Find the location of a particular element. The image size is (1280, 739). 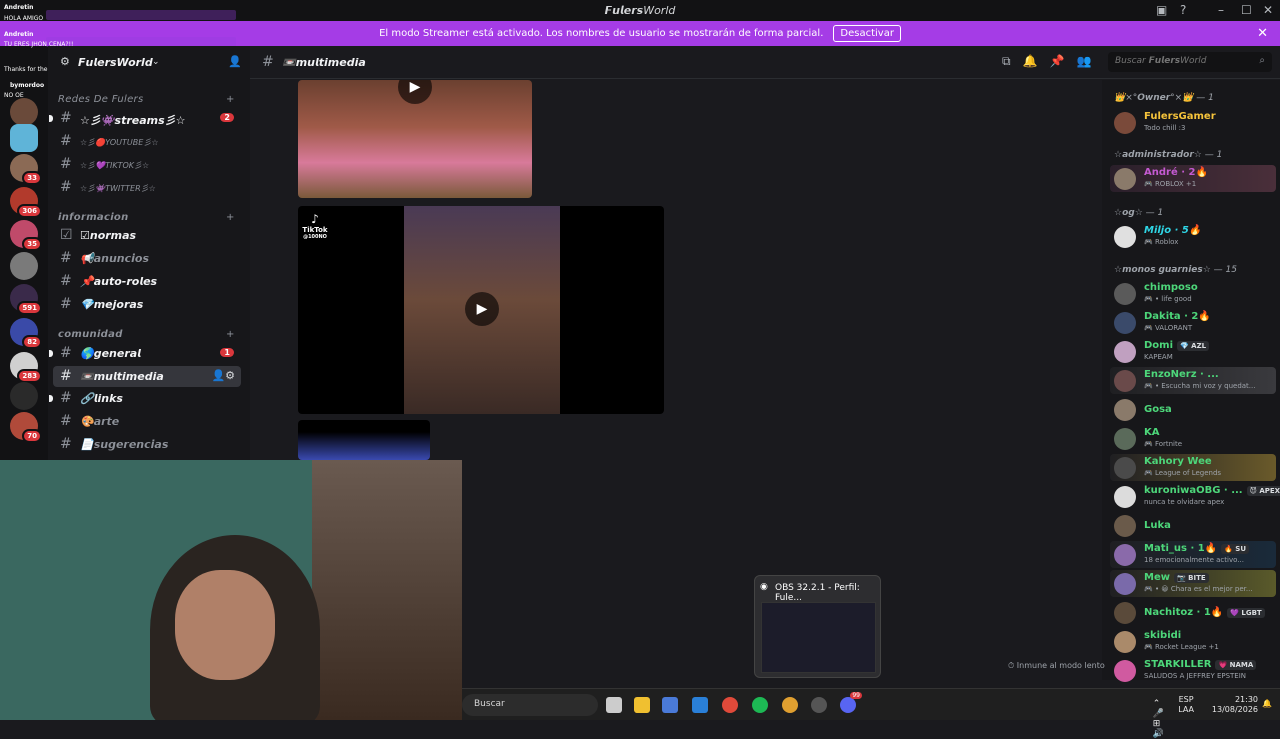

search-box: ⌕ is located at coordinates (1190, 62).